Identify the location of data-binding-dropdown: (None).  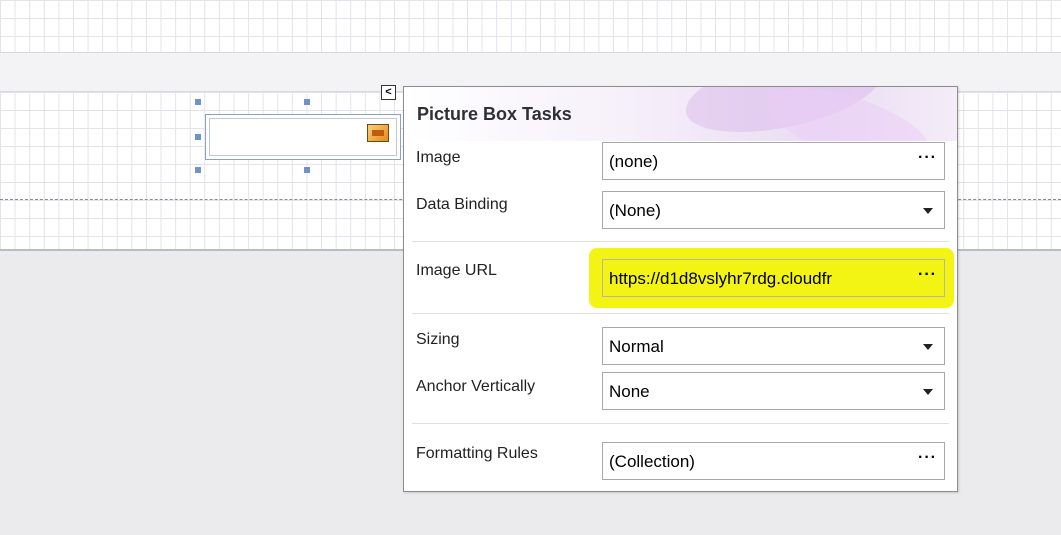
(773, 210).